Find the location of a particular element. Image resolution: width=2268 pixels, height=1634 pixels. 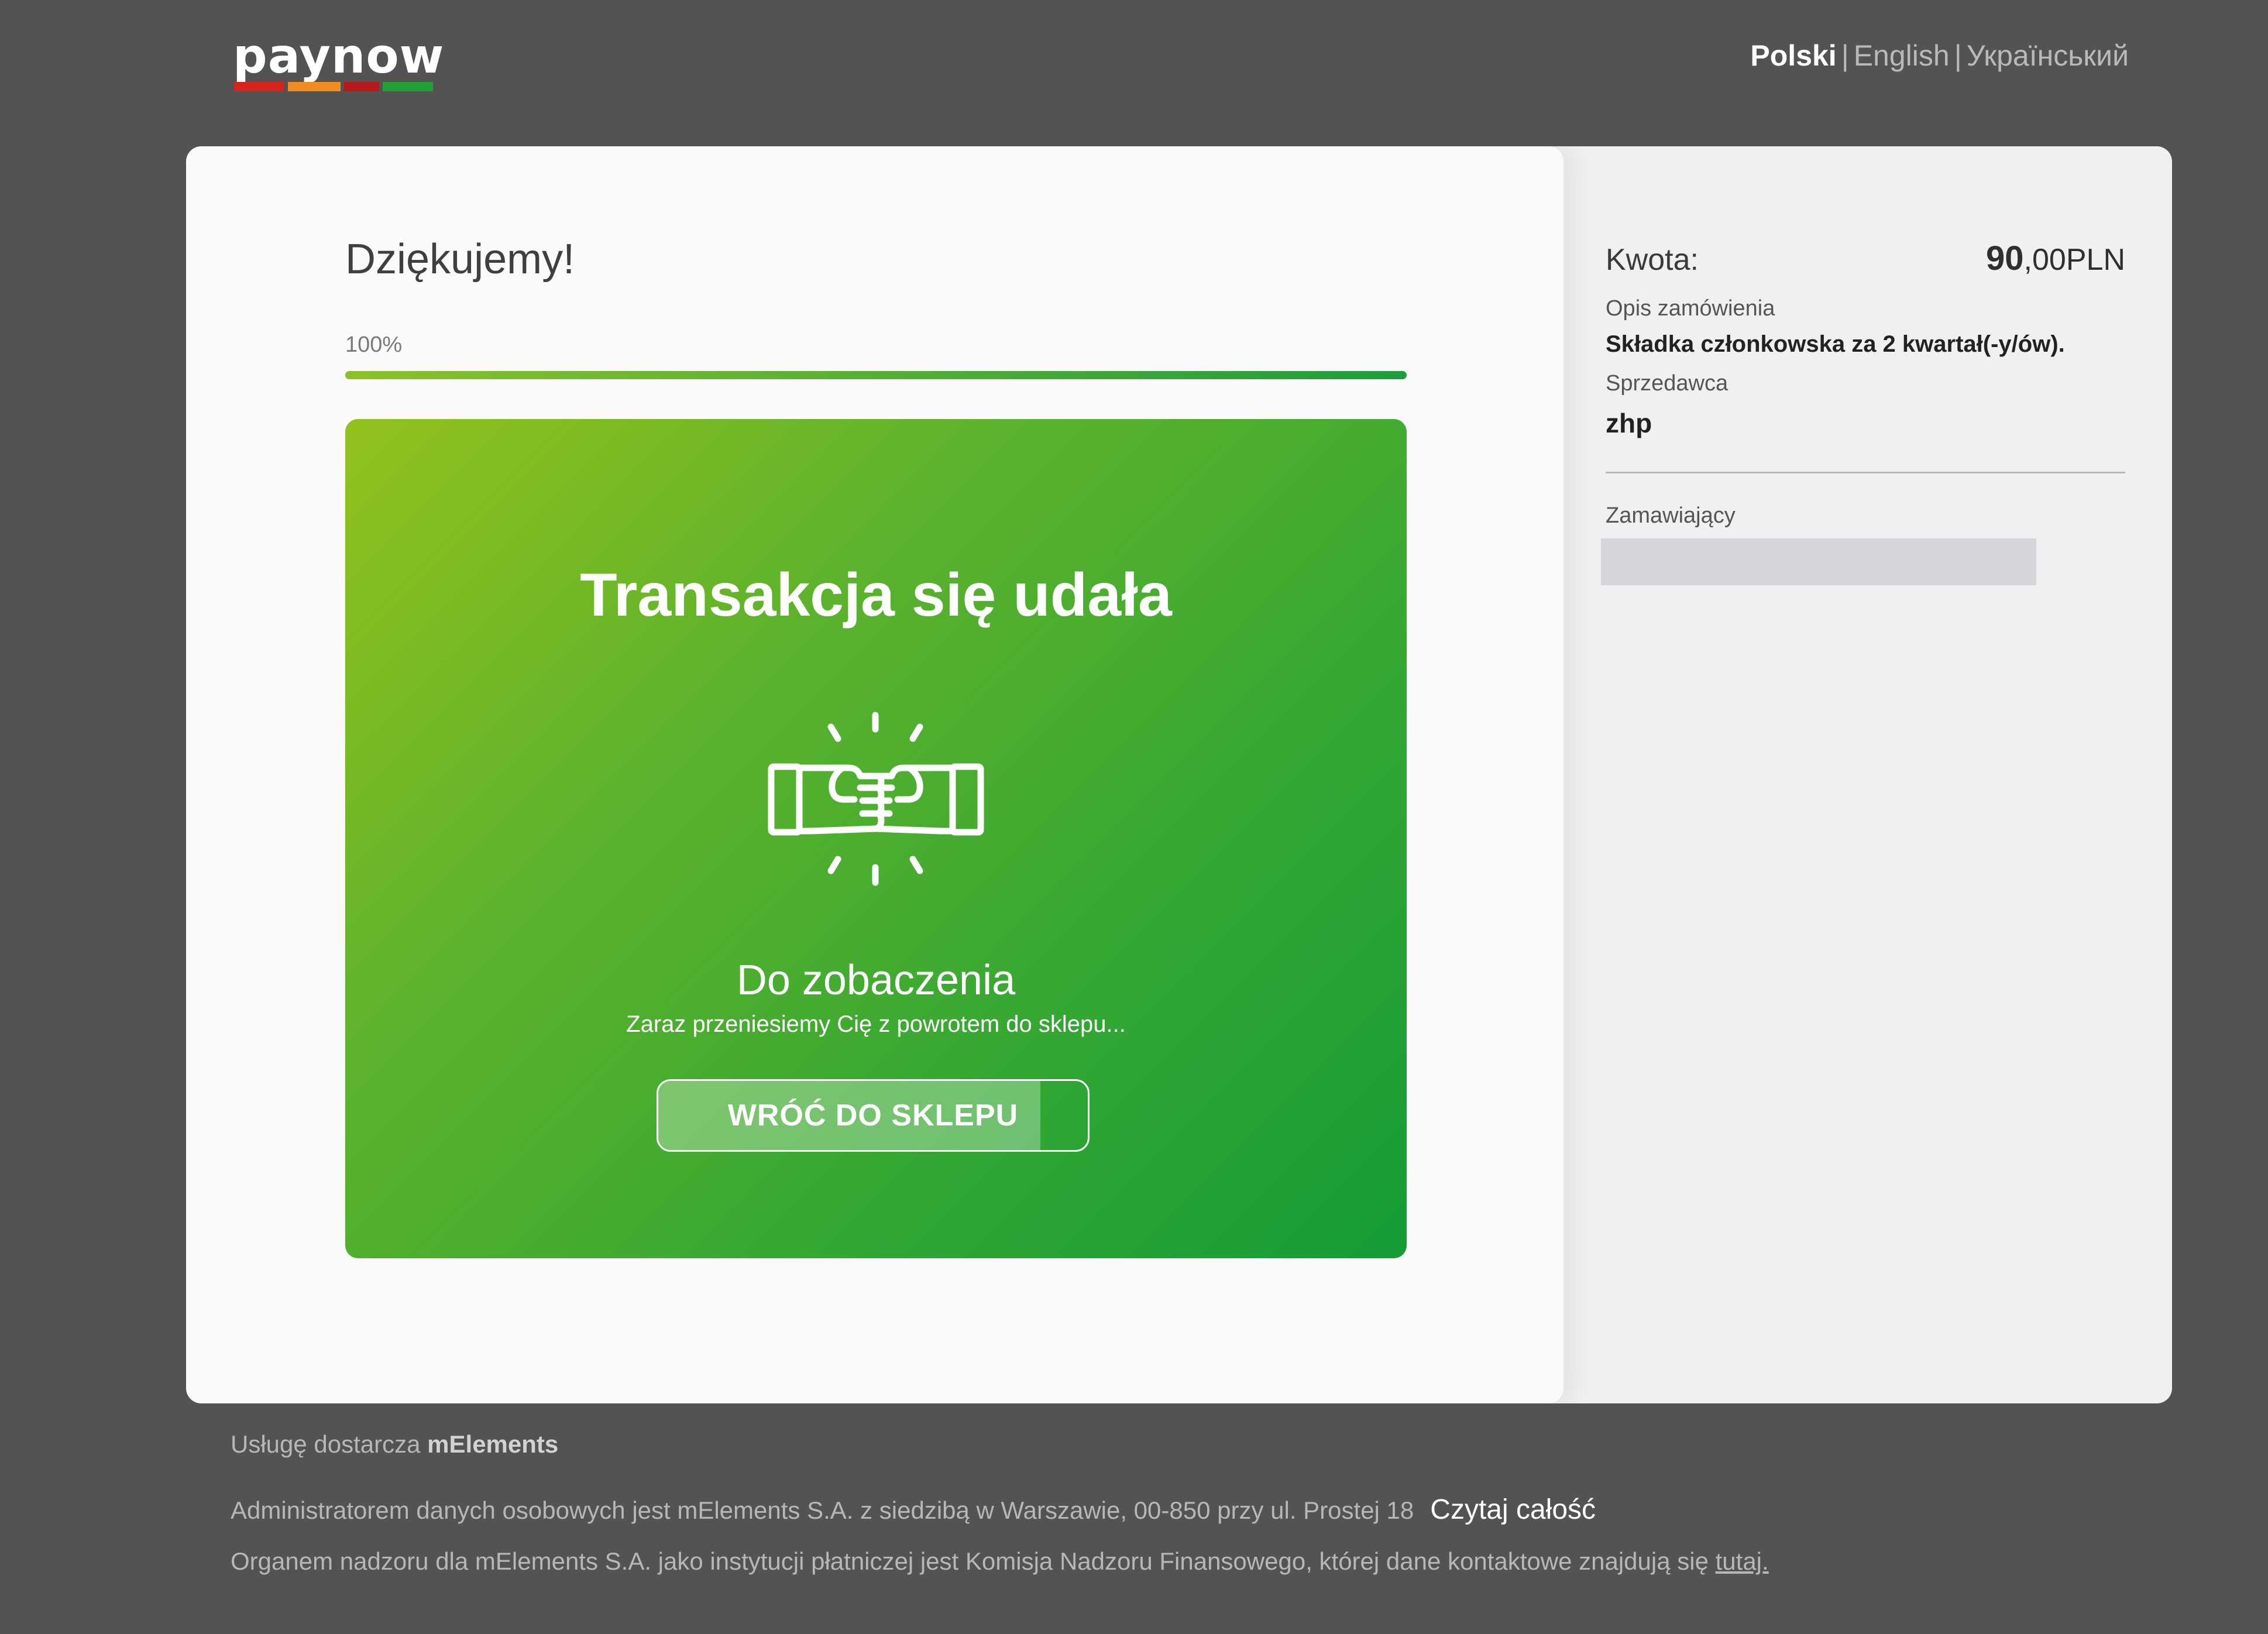

lang-english: English is located at coordinates (1902, 56).